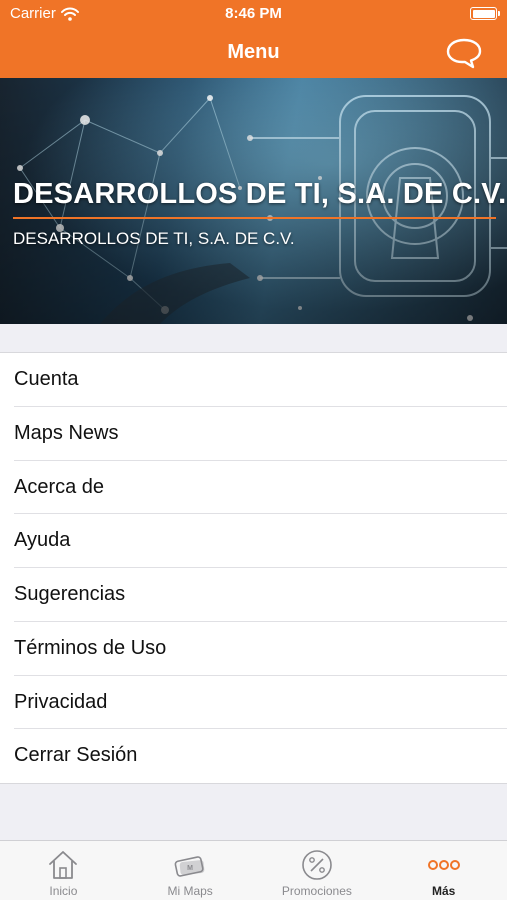 The height and width of the screenshot is (900, 507). What do you see at coordinates (253, 488) in the screenshot?
I see `menu-item-acerca-de: Acerca de` at bounding box center [253, 488].